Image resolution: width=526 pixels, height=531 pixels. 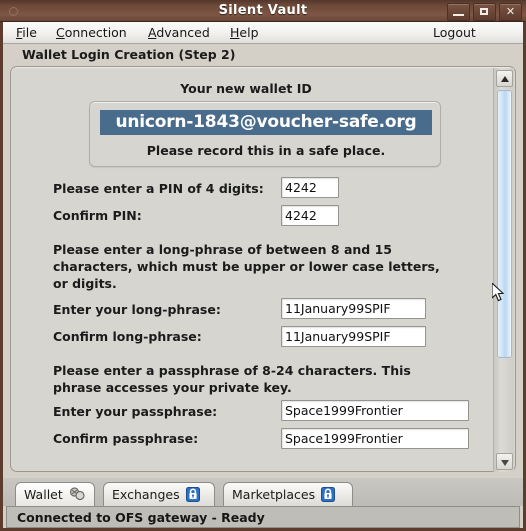 What do you see at coordinates (1, 276) in the screenshot?
I see `window-frame-left` at bounding box center [1, 276].